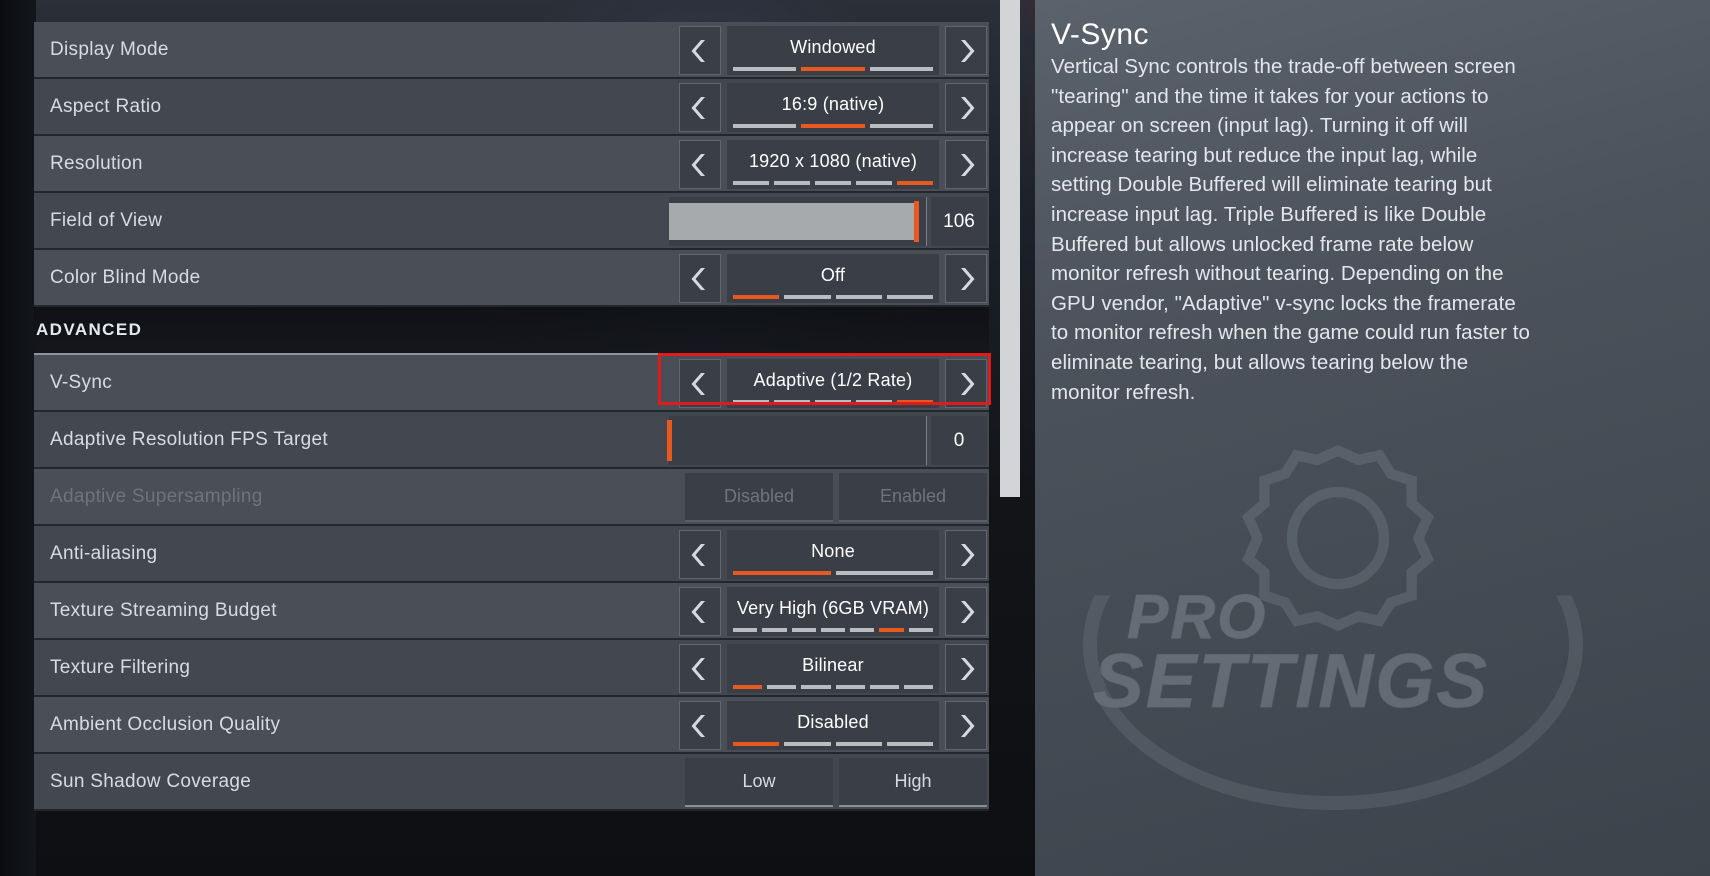 This screenshot has height=876, width=1710. I want to click on slider-field-of-view, so click(798, 221).